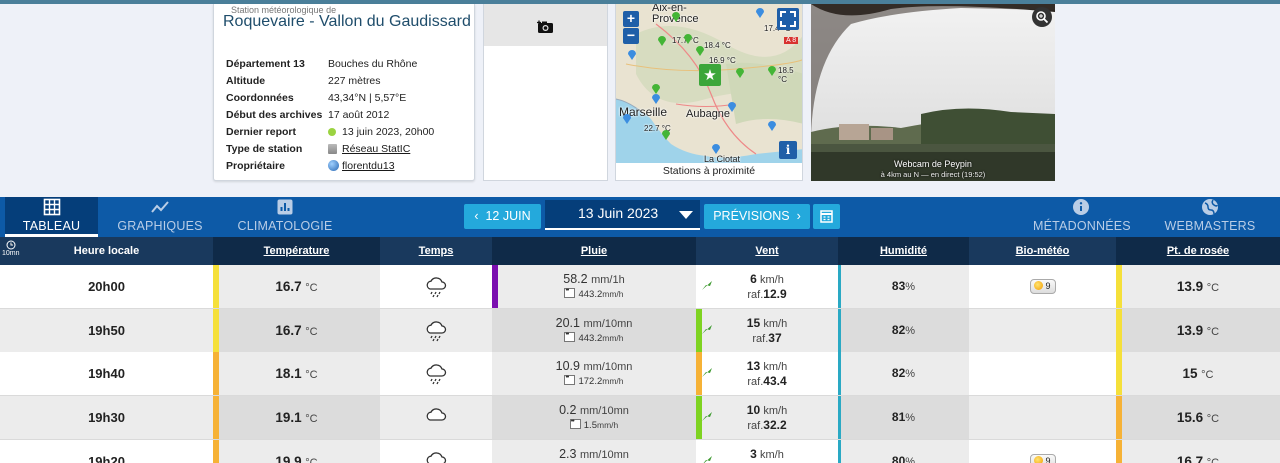 This screenshot has width=1280, height=463. Describe the element at coordinates (1210, 217) in the screenshot. I see `tab-webmasters: WEBMASTERS` at that location.